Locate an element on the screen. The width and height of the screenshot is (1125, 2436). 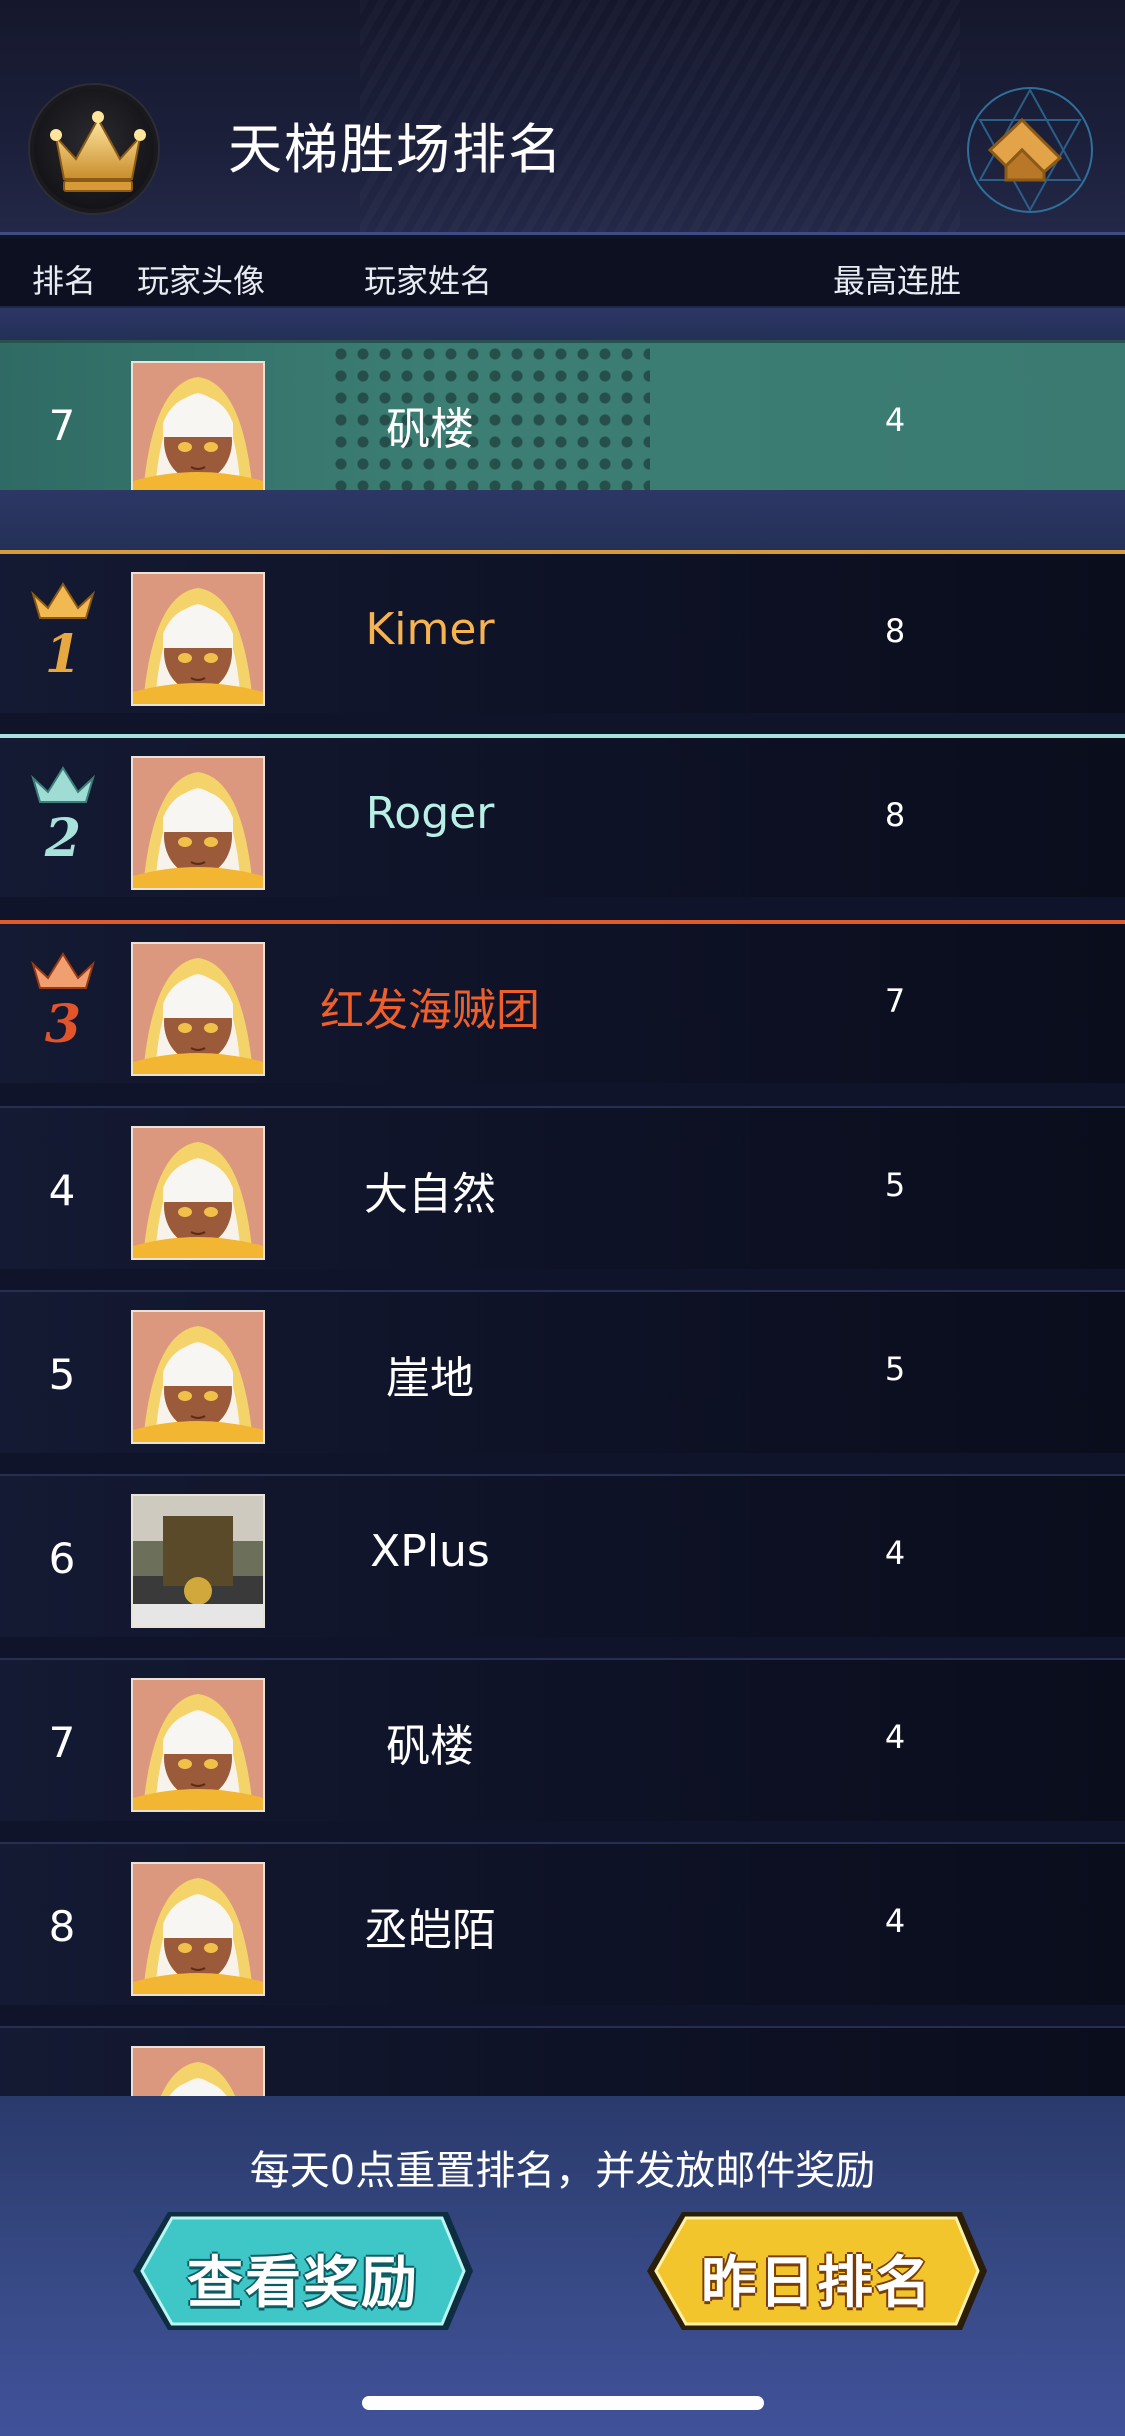
silver-crown-icon: 2 is located at coordinates (63, 819).